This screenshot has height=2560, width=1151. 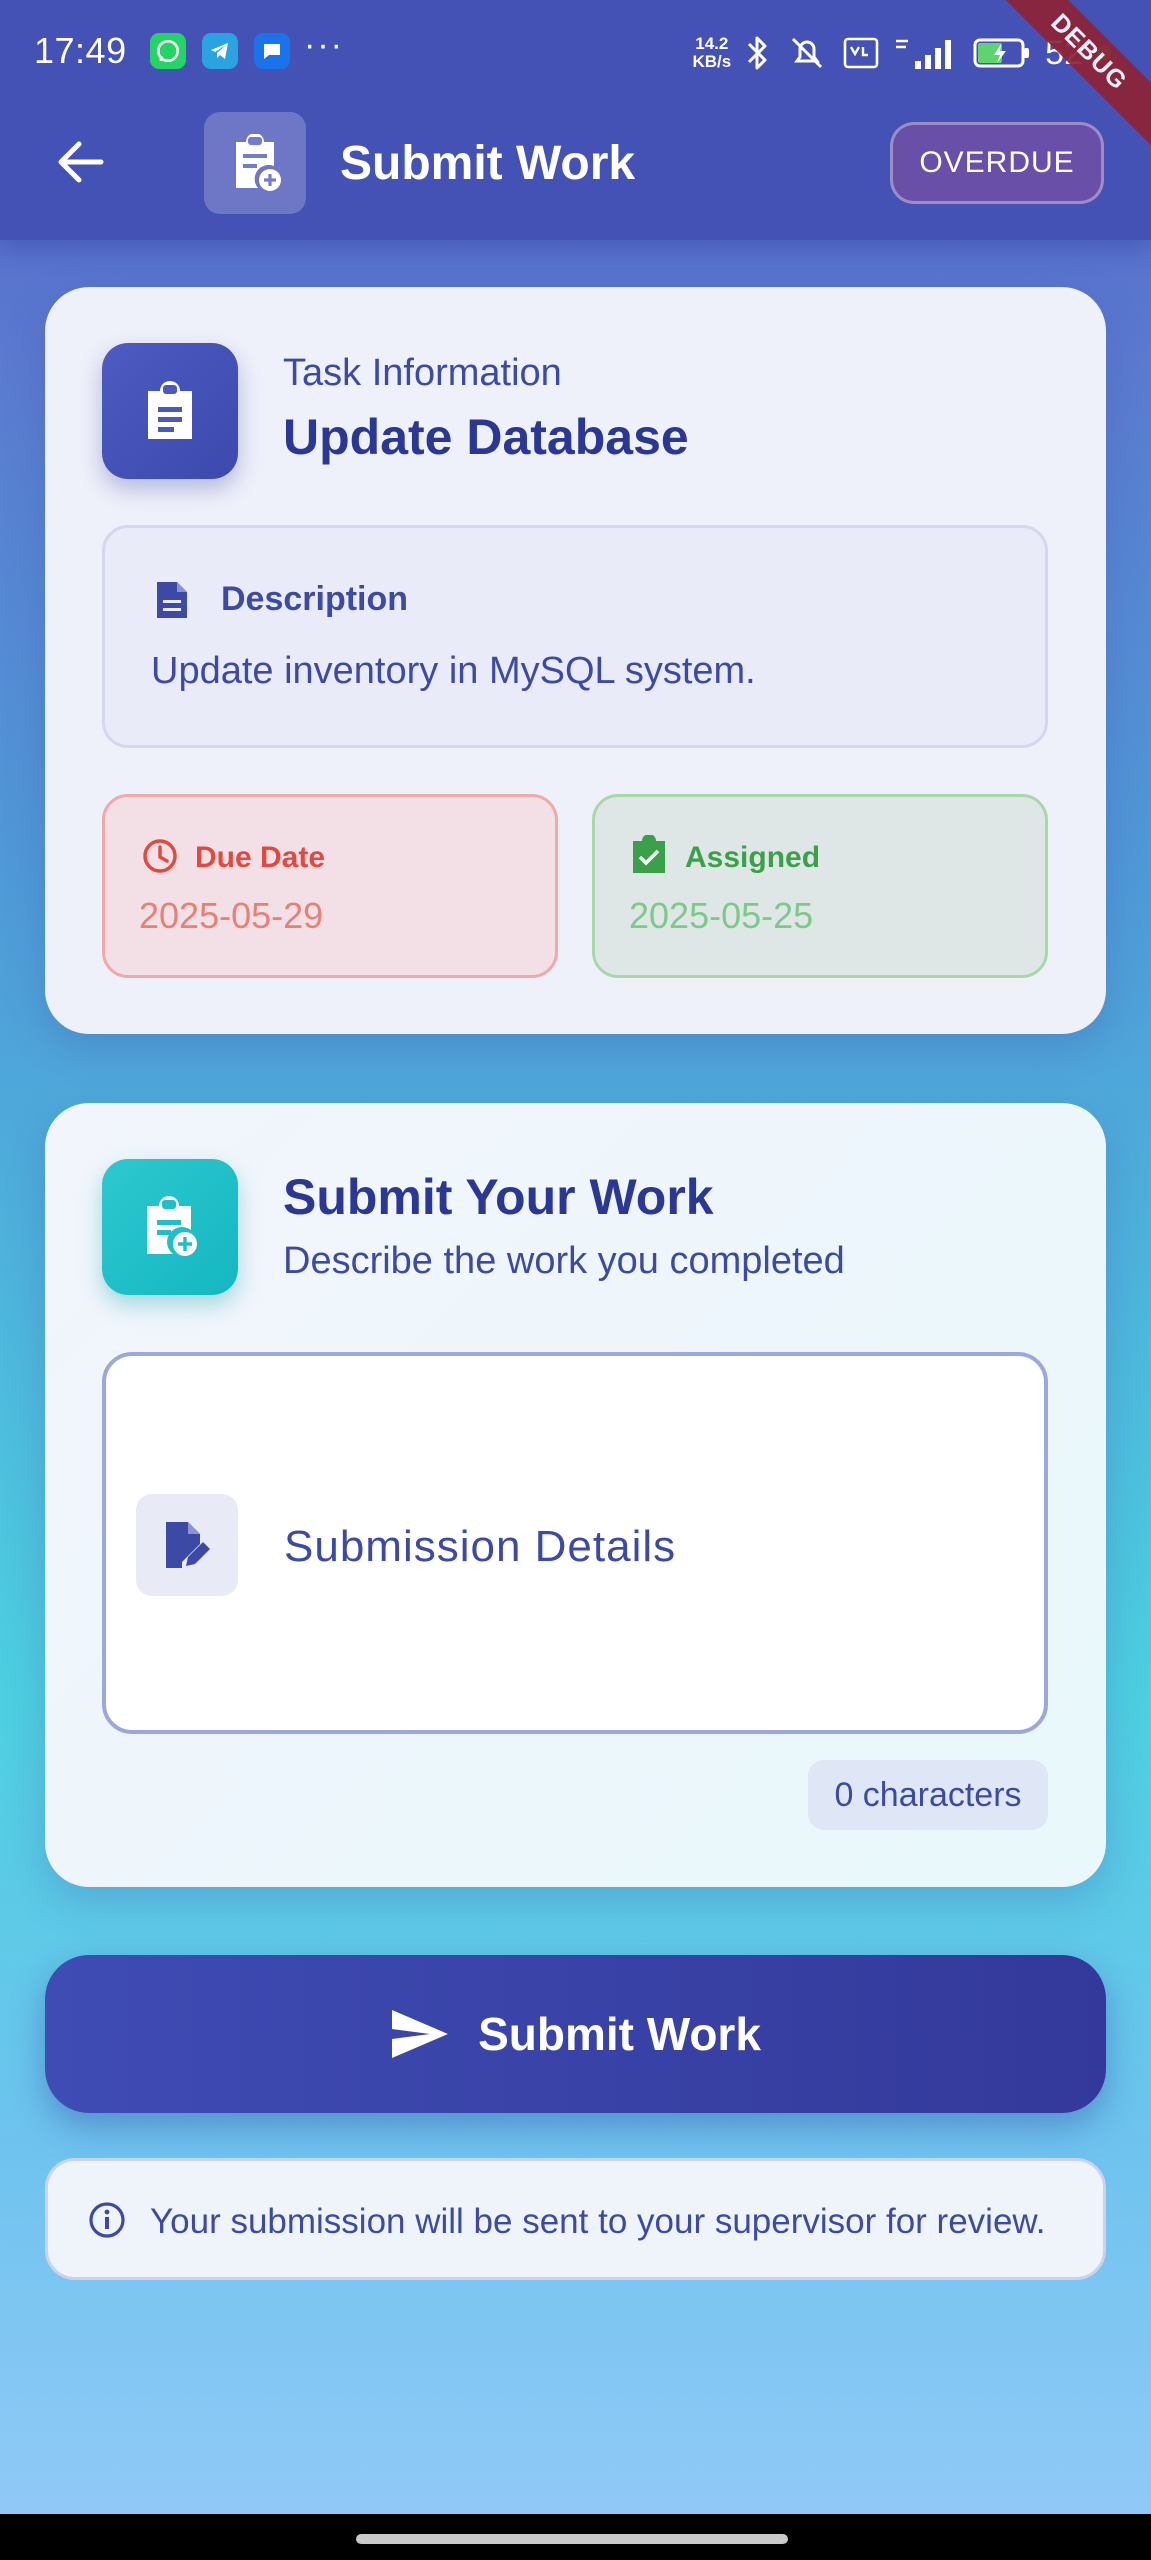 What do you see at coordinates (572, 2539) in the screenshot?
I see `home-gesture-indicator` at bounding box center [572, 2539].